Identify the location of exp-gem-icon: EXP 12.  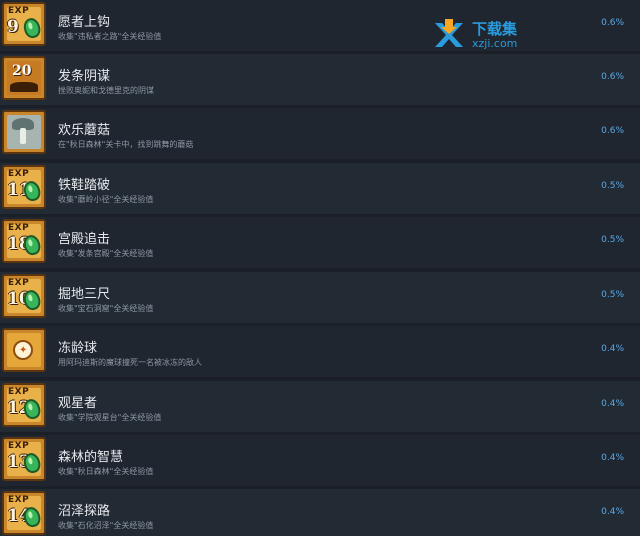
(24, 405).